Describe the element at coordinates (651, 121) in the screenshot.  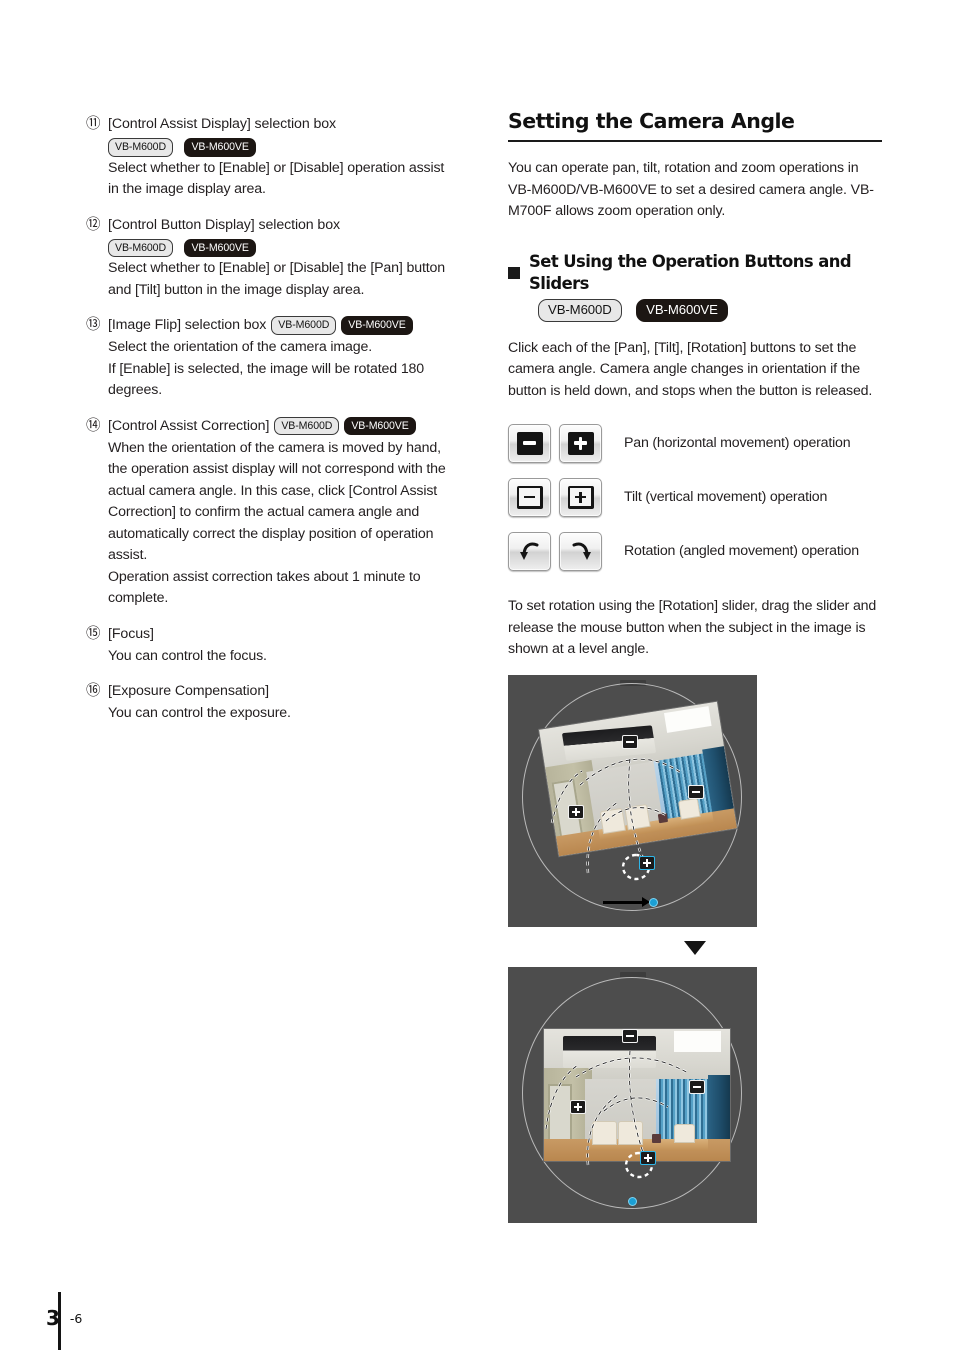
I see `page-title: Setting the Camera Angle` at that location.